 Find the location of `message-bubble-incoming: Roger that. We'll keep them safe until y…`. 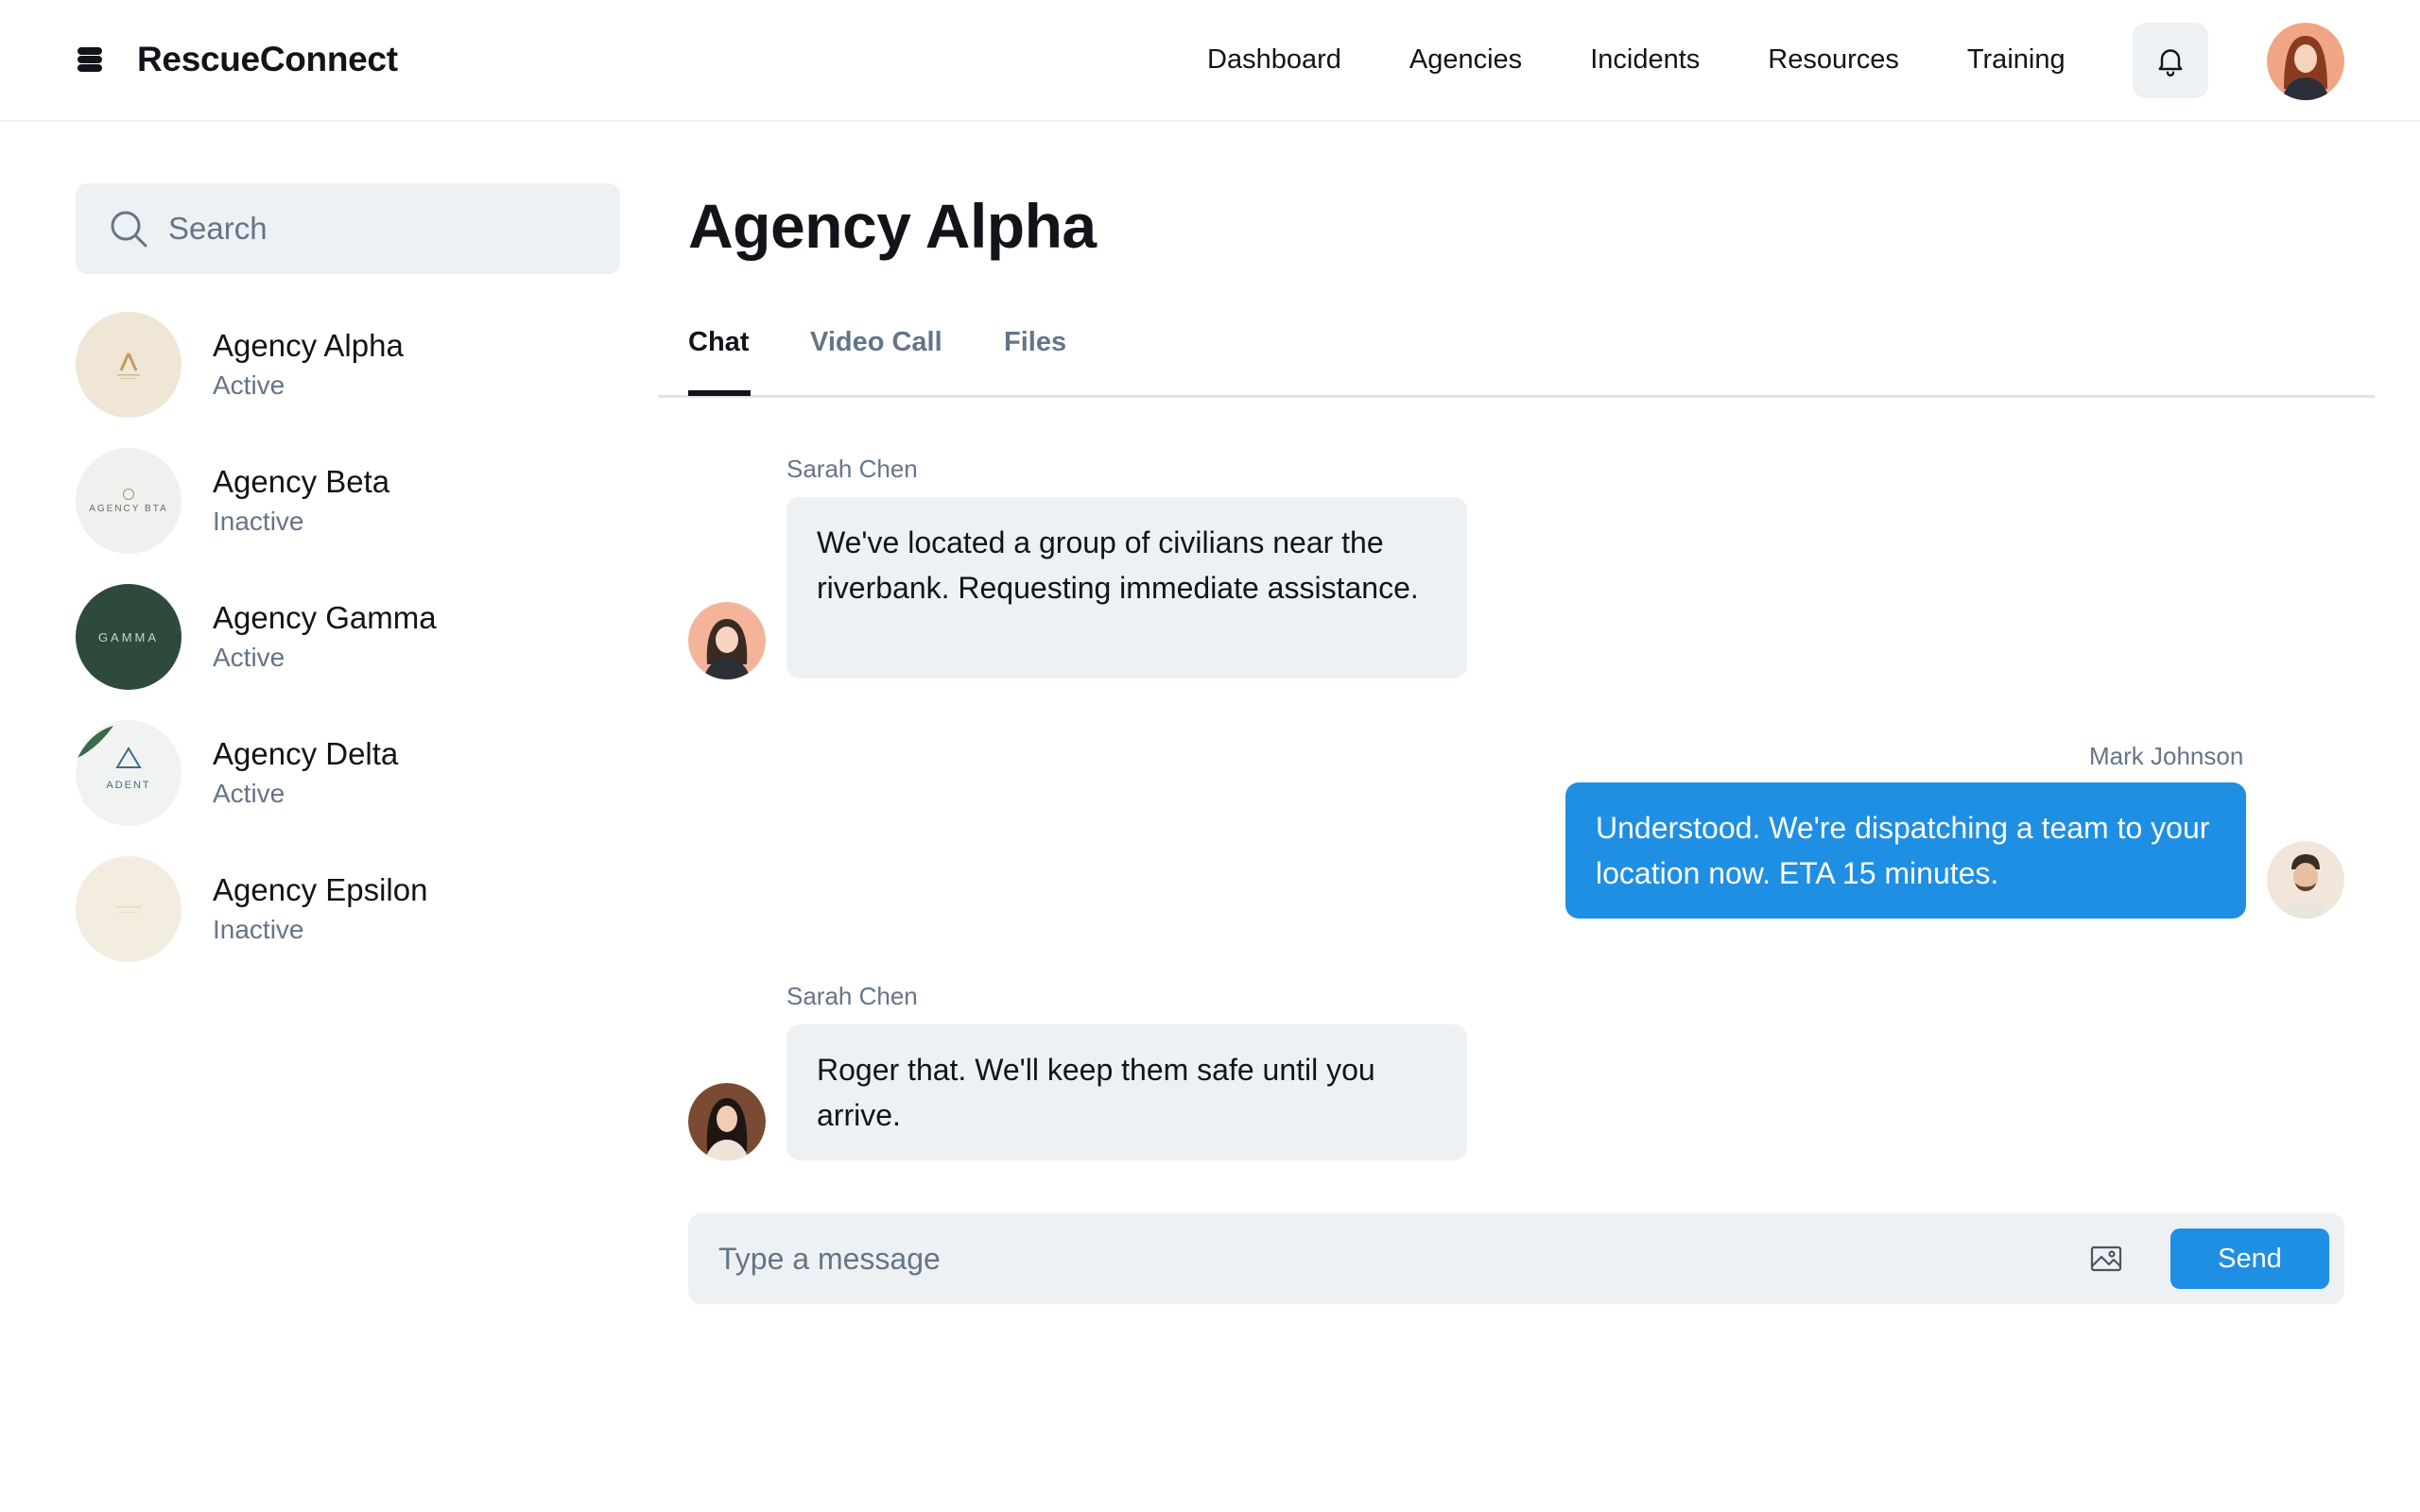

message-bubble-incoming: Roger that. We'll keep them safe until y… is located at coordinates (1126, 1092).